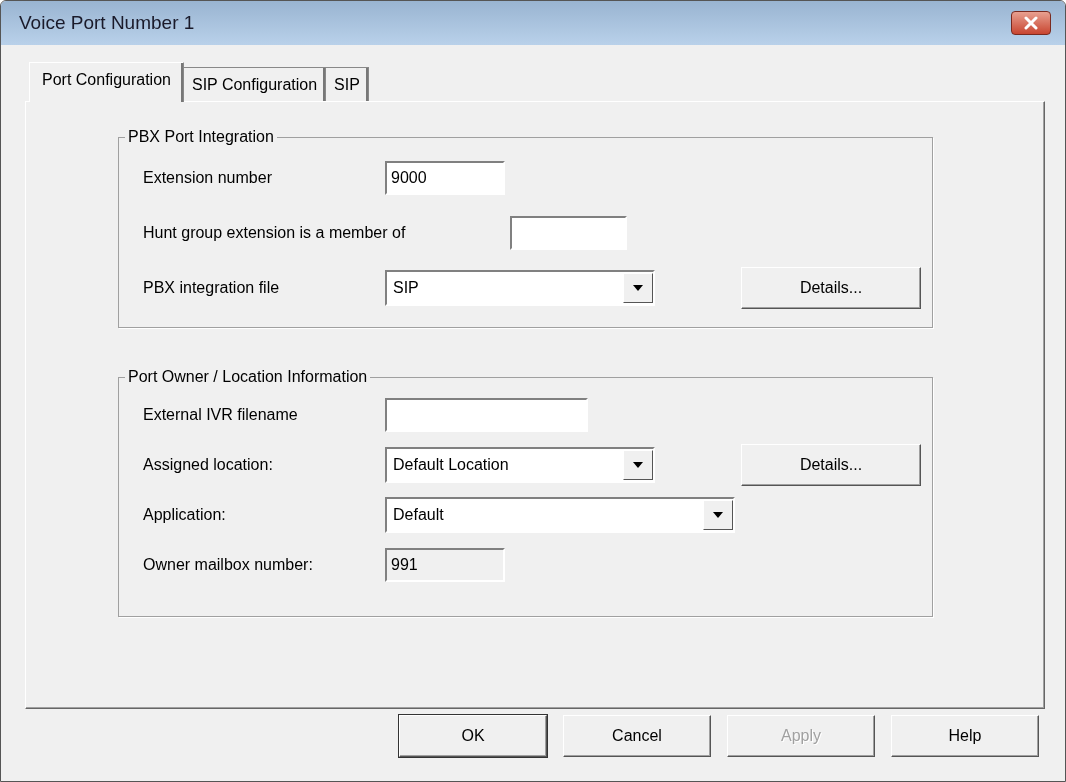 This screenshot has width=1066, height=782. Describe the element at coordinates (520, 287) in the screenshot. I see `dropdown: SIP` at that location.